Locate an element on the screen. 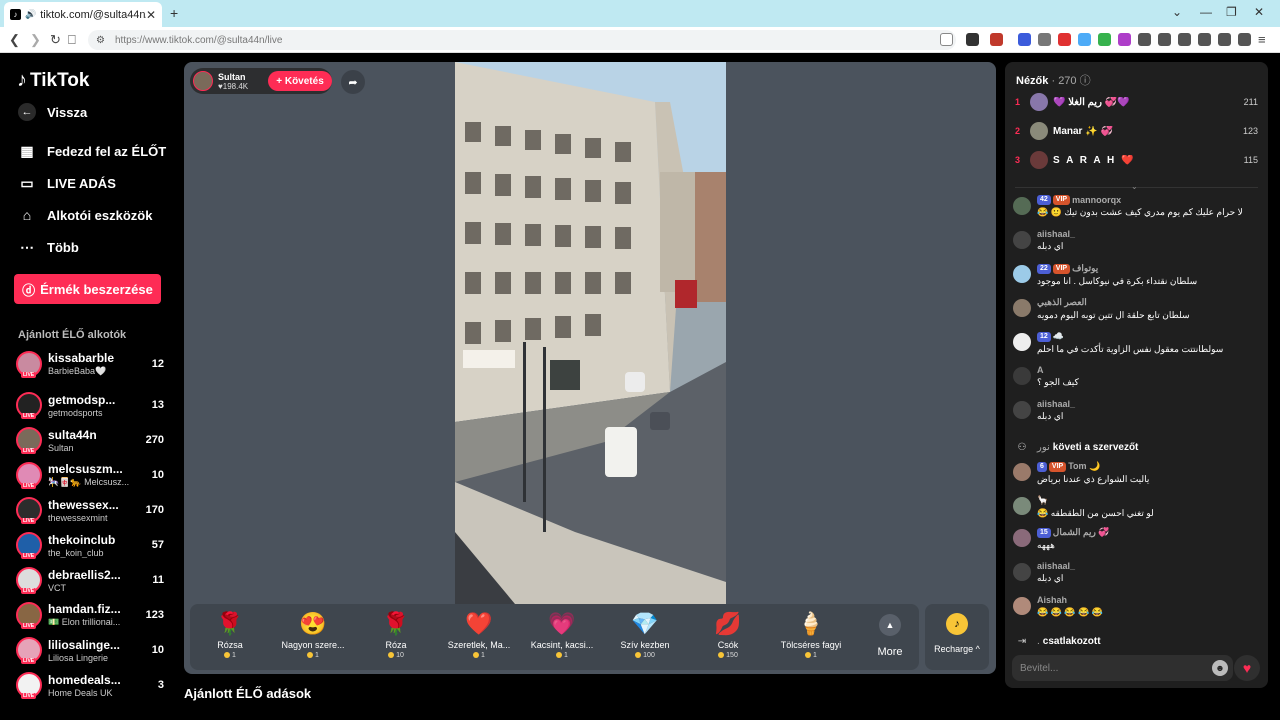 The image size is (1280, 720). browser-tab: ♪ 🔊 tiktok.com/@sulta44n/live ✕ is located at coordinates (83, 14).